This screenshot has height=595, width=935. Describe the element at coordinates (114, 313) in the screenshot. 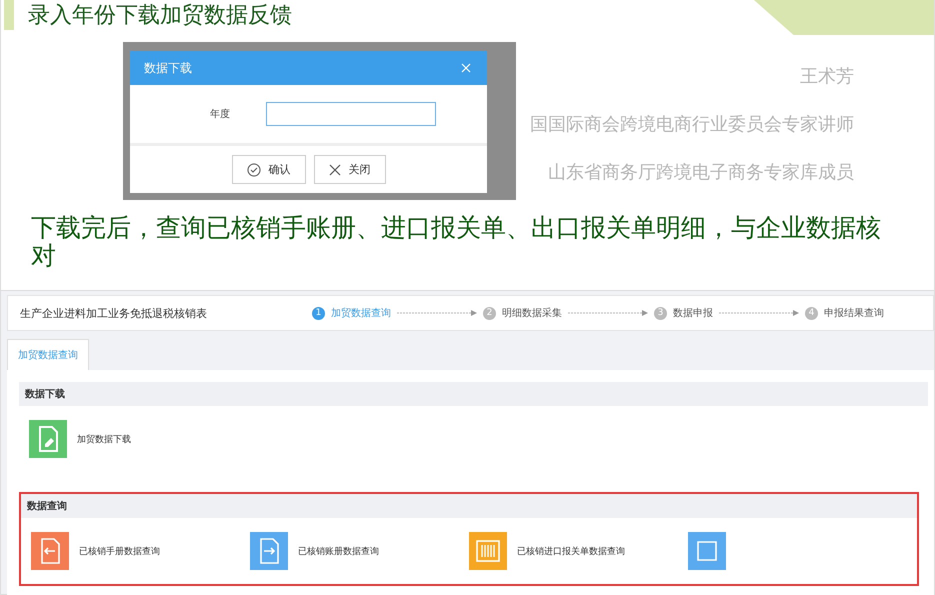

I see `app-title: 生产企业进料加工业务免抵退税核销表` at that location.